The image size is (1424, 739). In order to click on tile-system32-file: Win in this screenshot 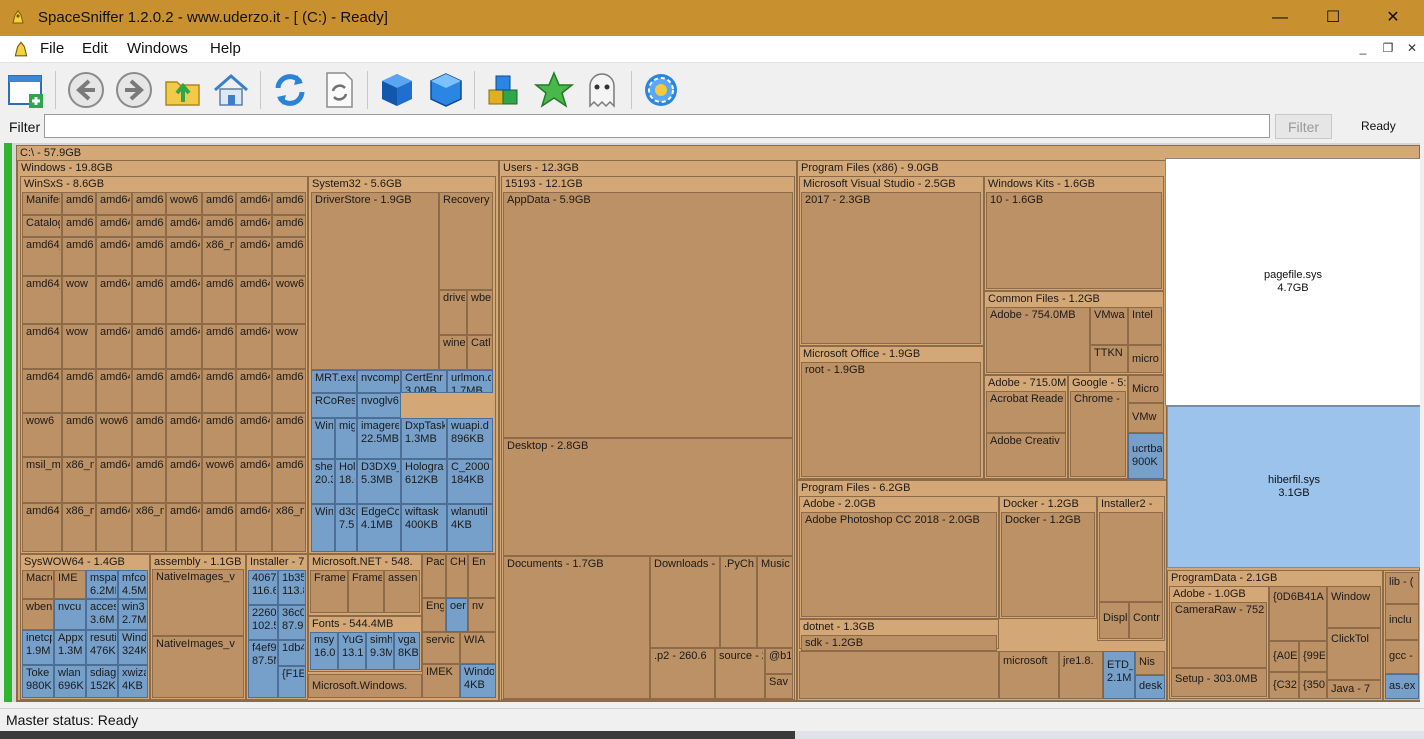, I will do `click(323, 528)`.